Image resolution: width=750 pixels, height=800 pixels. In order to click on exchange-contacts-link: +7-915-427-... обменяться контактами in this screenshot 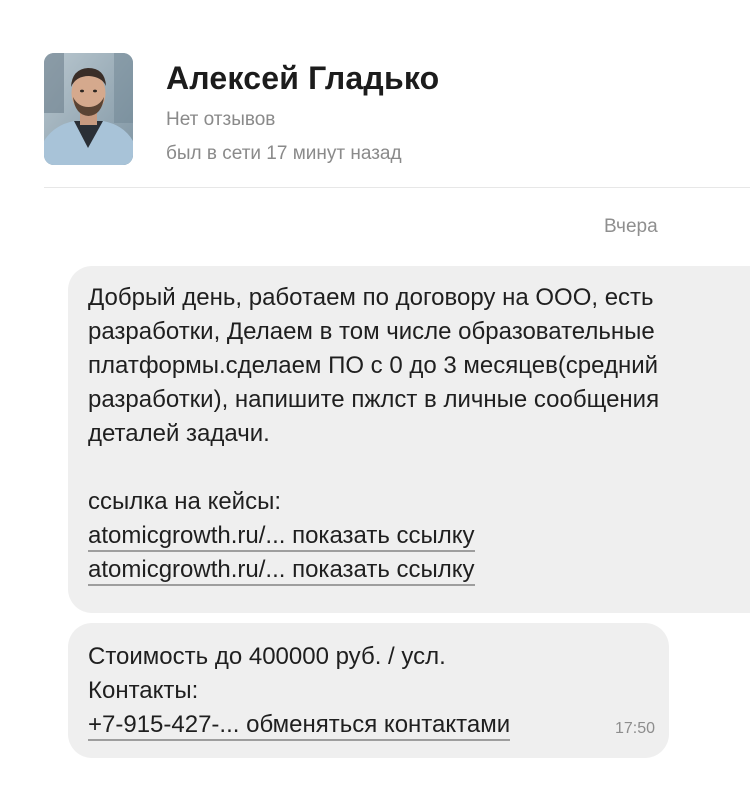, I will do `click(299, 726)`.